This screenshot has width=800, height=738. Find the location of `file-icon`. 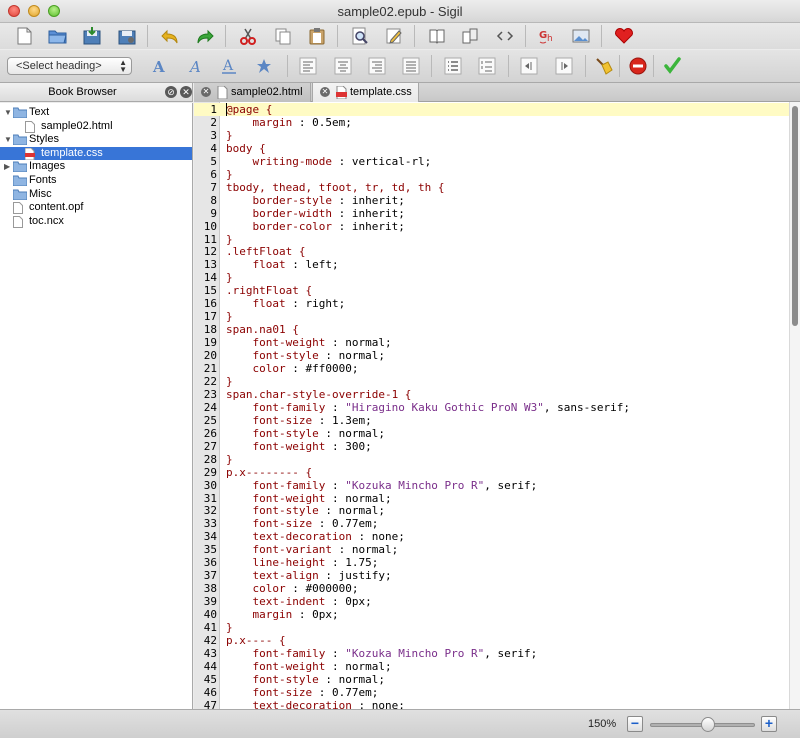

file-icon is located at coordinates (18, 223).